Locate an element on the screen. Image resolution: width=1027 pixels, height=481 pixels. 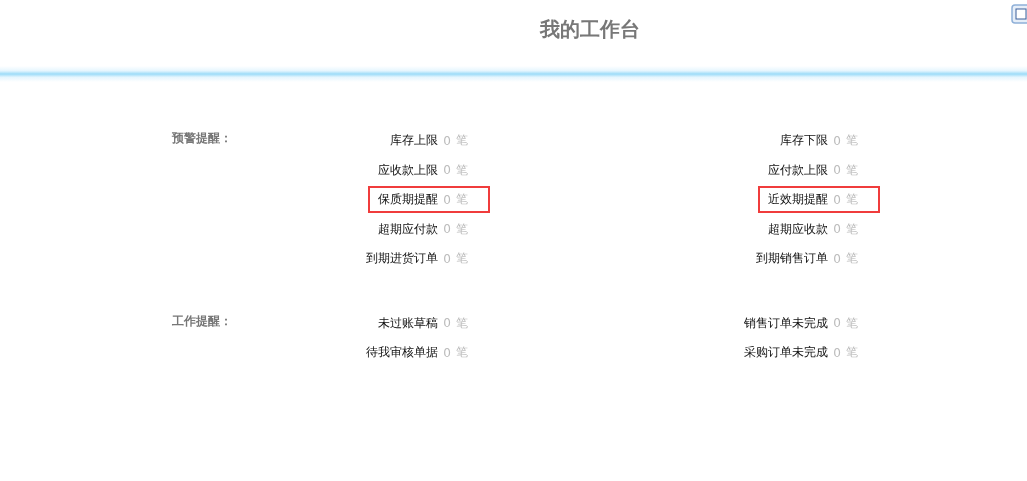
window-icon is located at coordinates (1019, 14).